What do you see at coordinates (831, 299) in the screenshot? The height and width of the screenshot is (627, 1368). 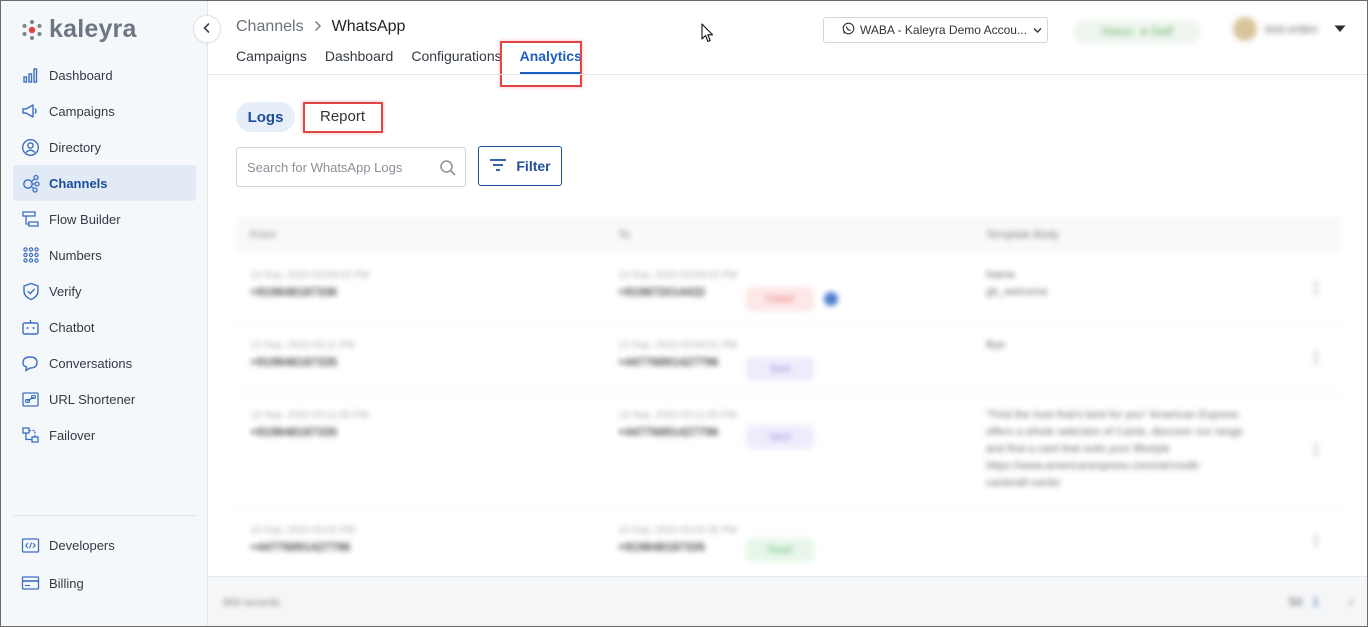 I see `info-icon` at bounding box center [831, 299].